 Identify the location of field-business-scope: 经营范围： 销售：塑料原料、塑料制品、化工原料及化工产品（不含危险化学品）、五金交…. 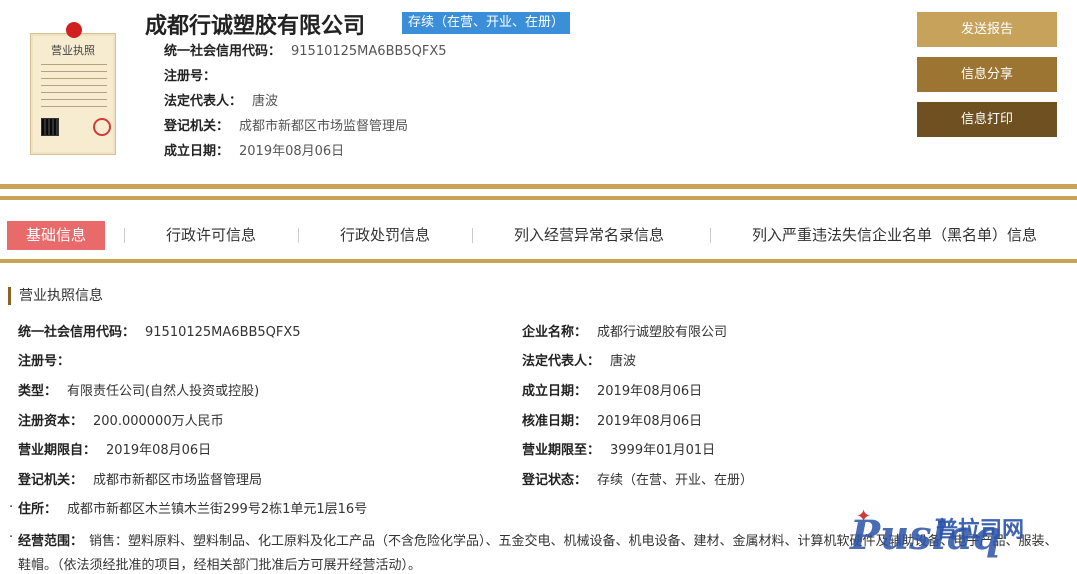
(538, 553).